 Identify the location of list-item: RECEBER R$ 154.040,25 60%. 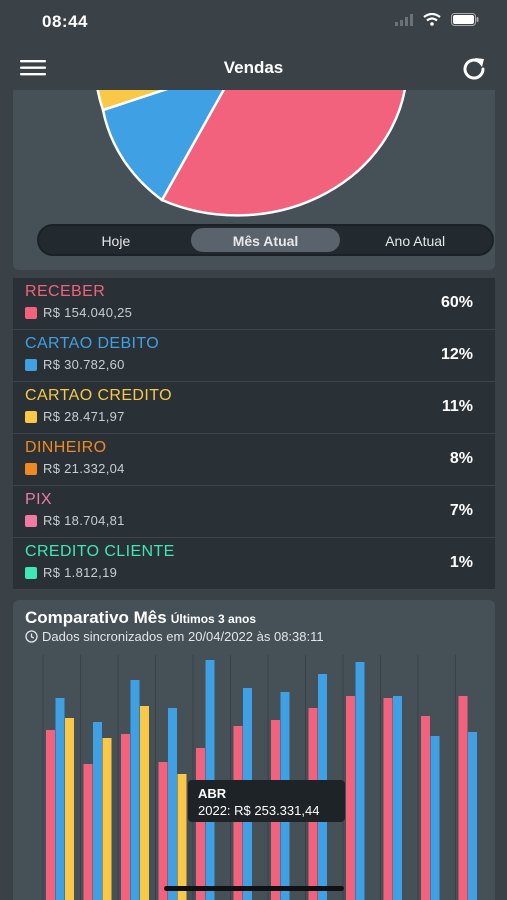
(254, 304).